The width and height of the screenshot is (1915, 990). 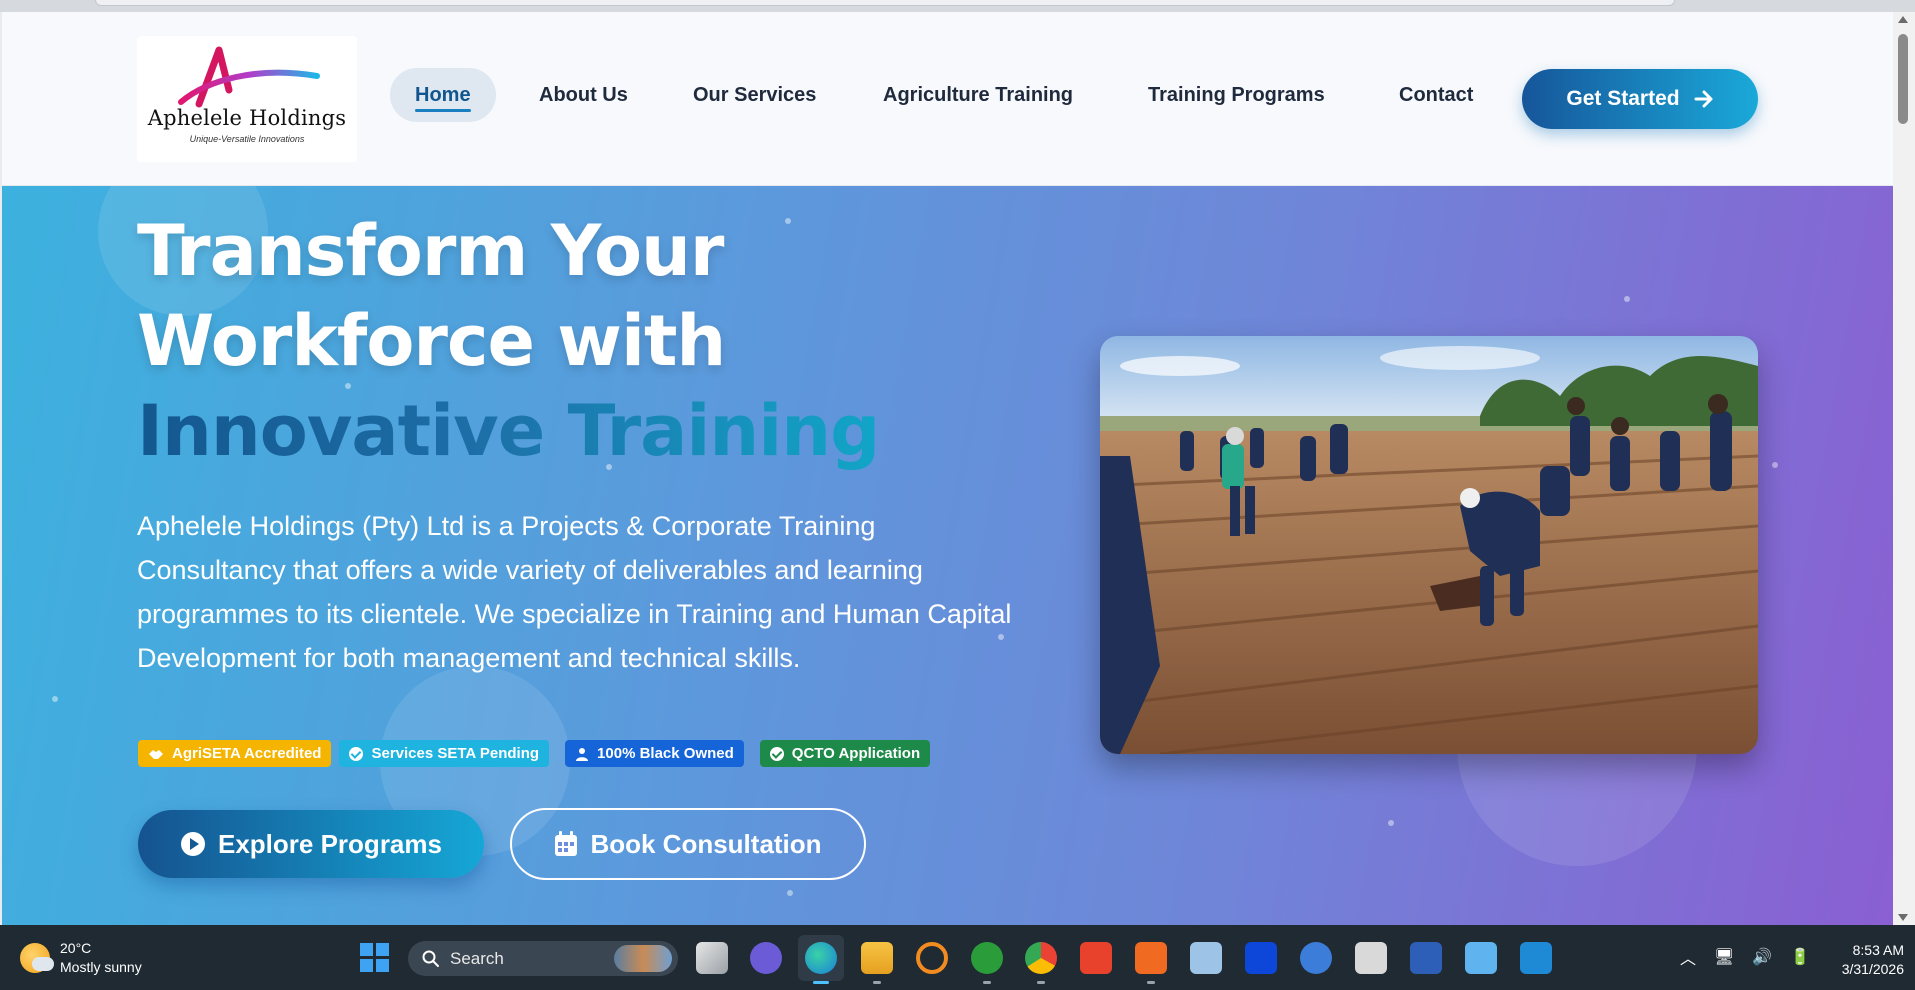 I want to click on hero-title-line1: Transform Your, so click(x=430, y=251).